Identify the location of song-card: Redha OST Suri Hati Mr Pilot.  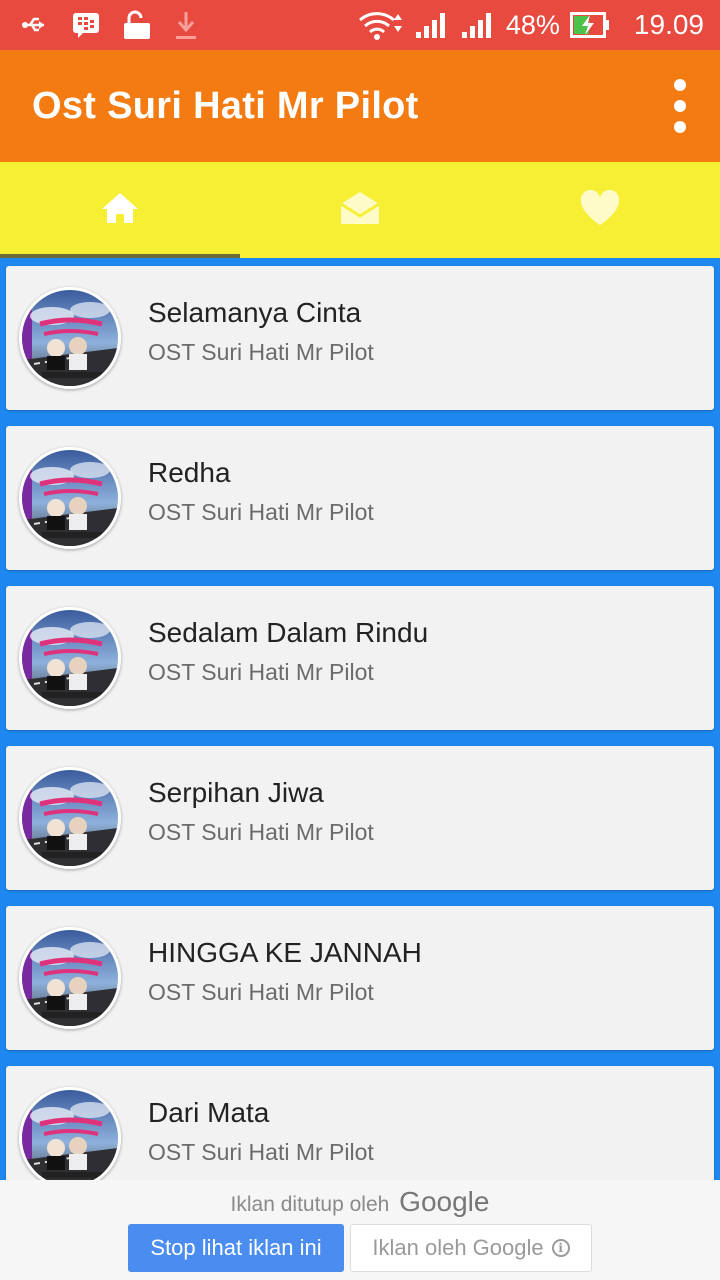
(360, 498).